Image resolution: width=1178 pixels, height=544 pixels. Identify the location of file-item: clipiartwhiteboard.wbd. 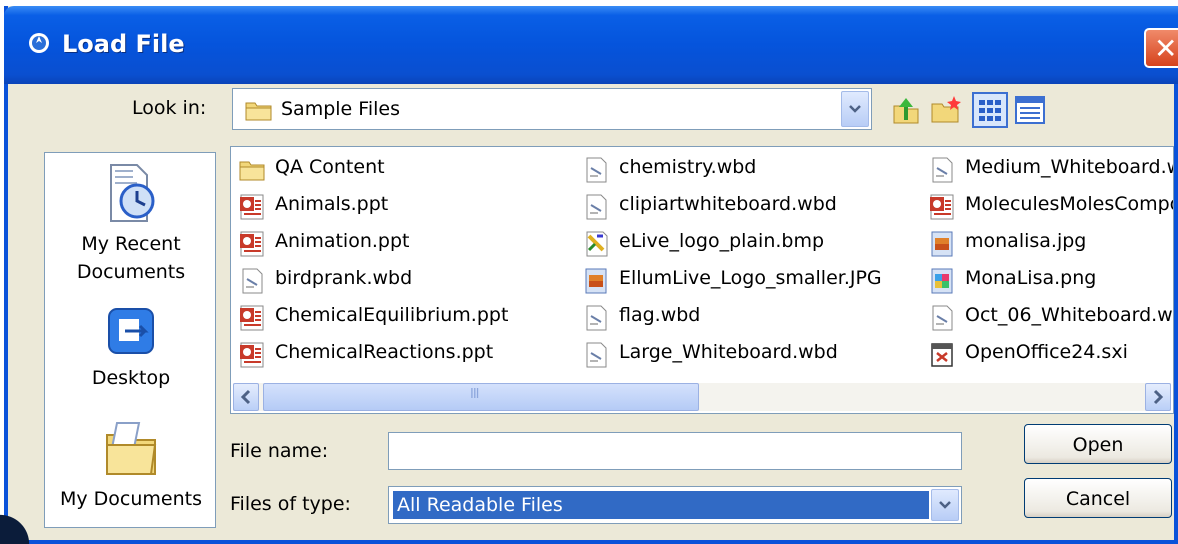
(748, 208).